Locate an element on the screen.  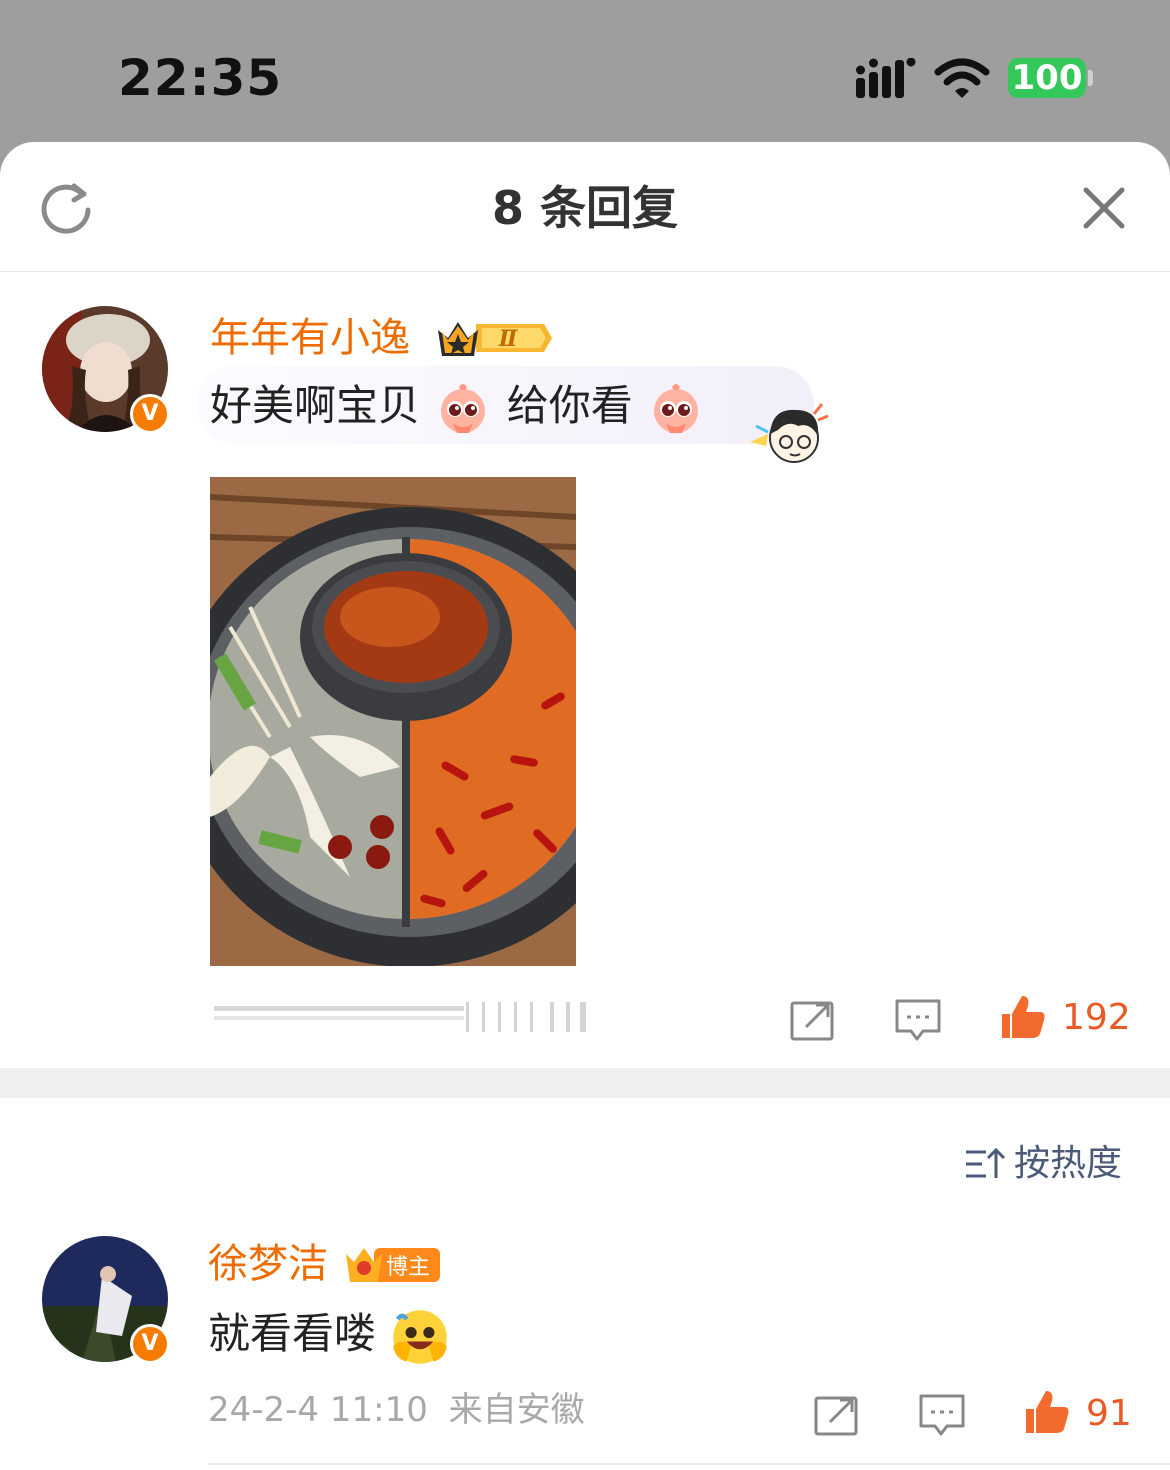
hotpot-photo is located at coordinates (393, 721).